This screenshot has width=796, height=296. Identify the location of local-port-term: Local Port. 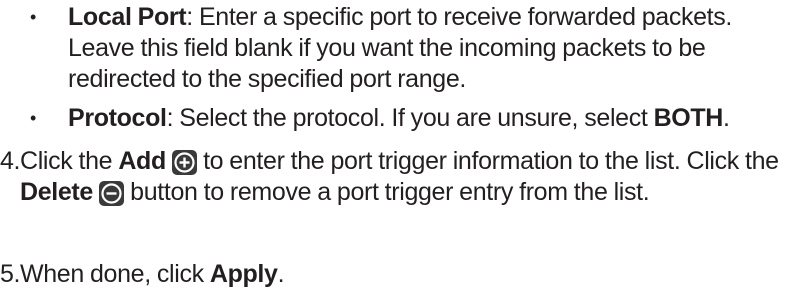
(127, 17).